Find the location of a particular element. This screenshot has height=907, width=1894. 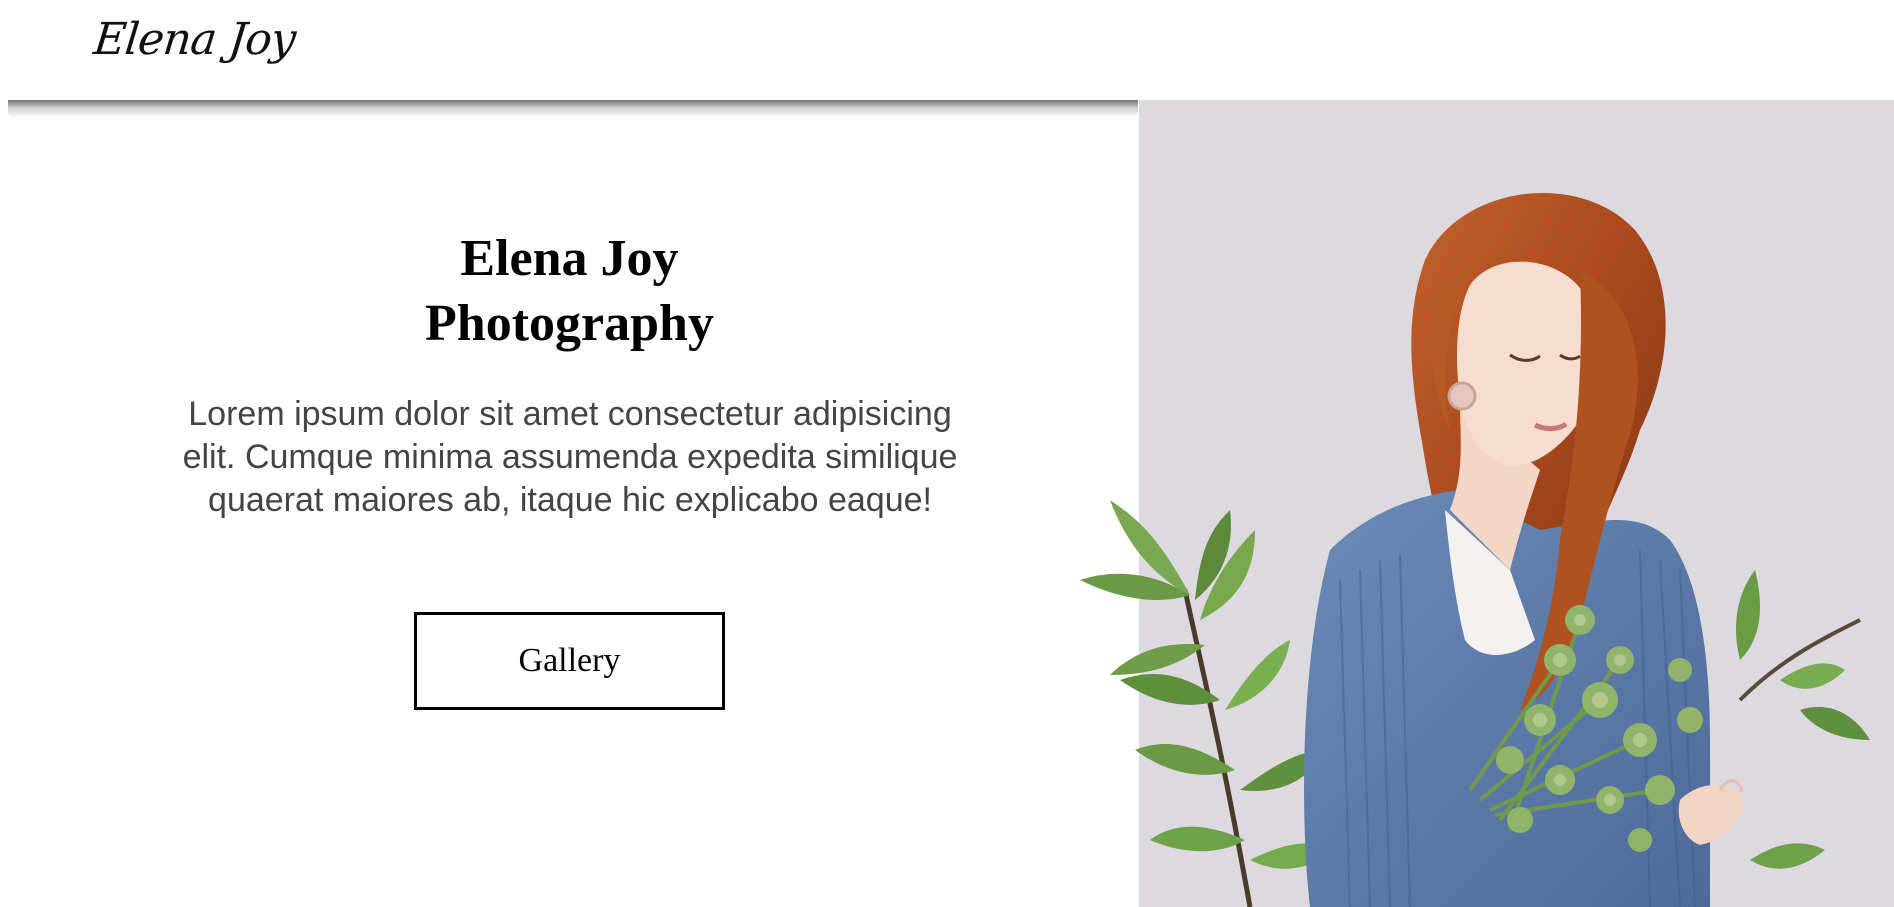

gallery-button: Gallery is located at coordinates (569, 661).